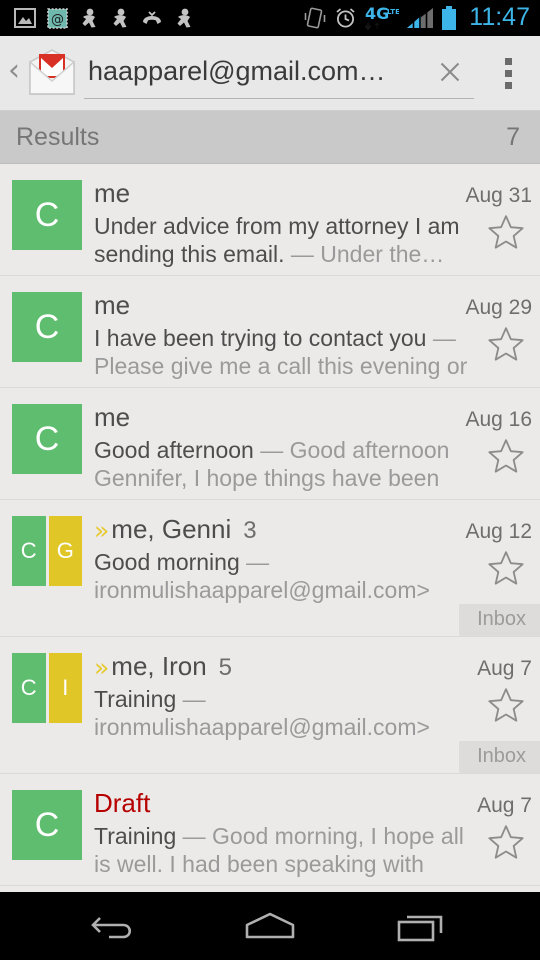  Describe the element at coordinates (57, 18) in the screenshot. I see `email-stamp-icon: @` at that location.